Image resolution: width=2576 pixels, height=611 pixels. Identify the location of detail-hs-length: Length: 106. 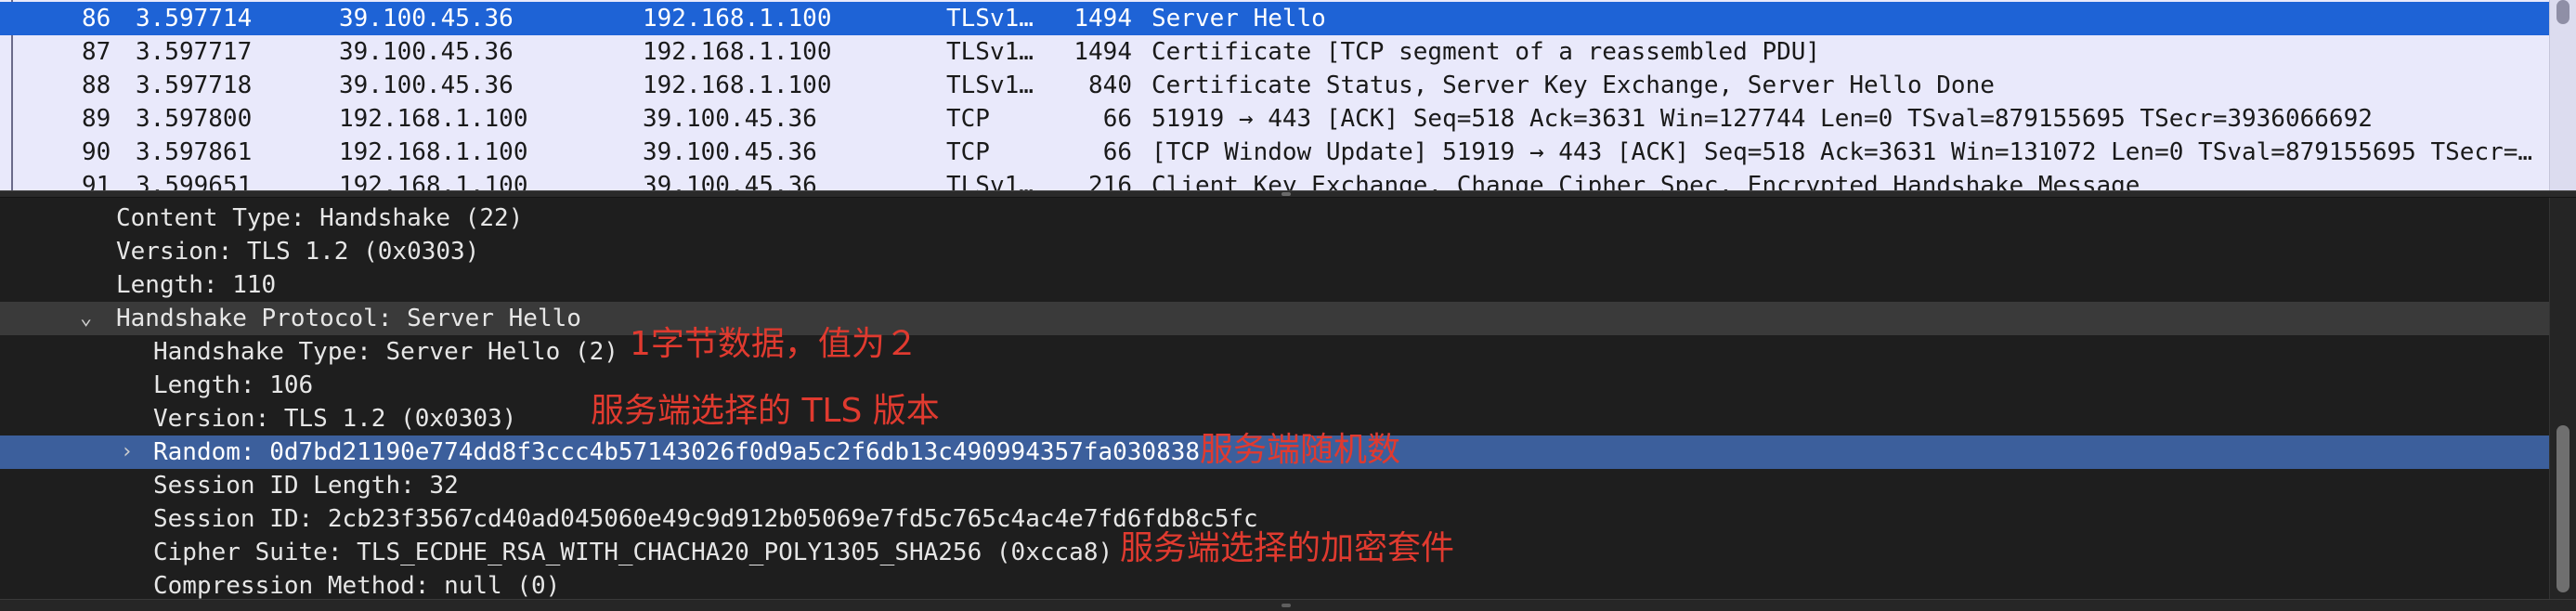
(1275, 385).